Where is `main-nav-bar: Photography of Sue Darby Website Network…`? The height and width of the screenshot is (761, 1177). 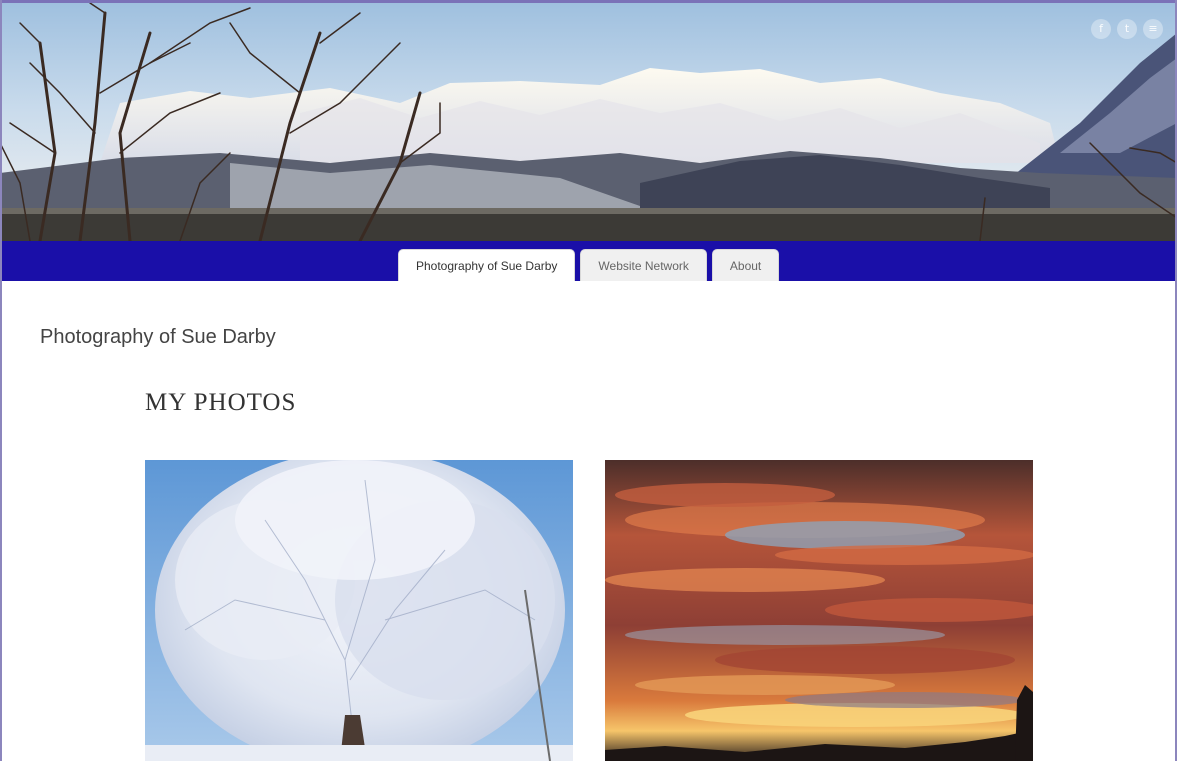
main-nav-bar: Photography of Sue Darby Website Network… is located at coordinates (588, 261).